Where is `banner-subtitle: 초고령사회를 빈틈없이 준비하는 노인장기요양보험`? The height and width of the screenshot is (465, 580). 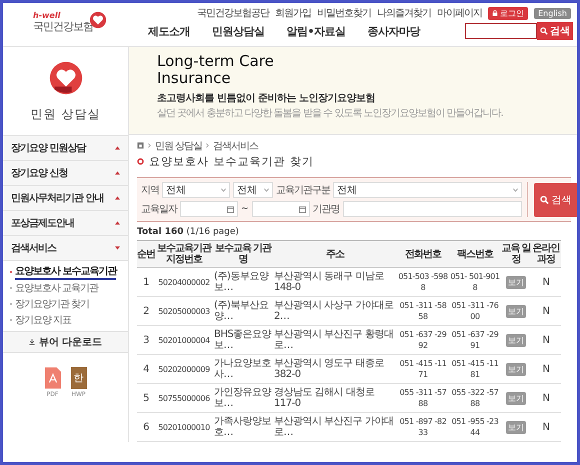
banner-subtitle: 초고령사회를 빈틈없이 준비하는 노인장기요양보험 is located at coordinates (266, 98).